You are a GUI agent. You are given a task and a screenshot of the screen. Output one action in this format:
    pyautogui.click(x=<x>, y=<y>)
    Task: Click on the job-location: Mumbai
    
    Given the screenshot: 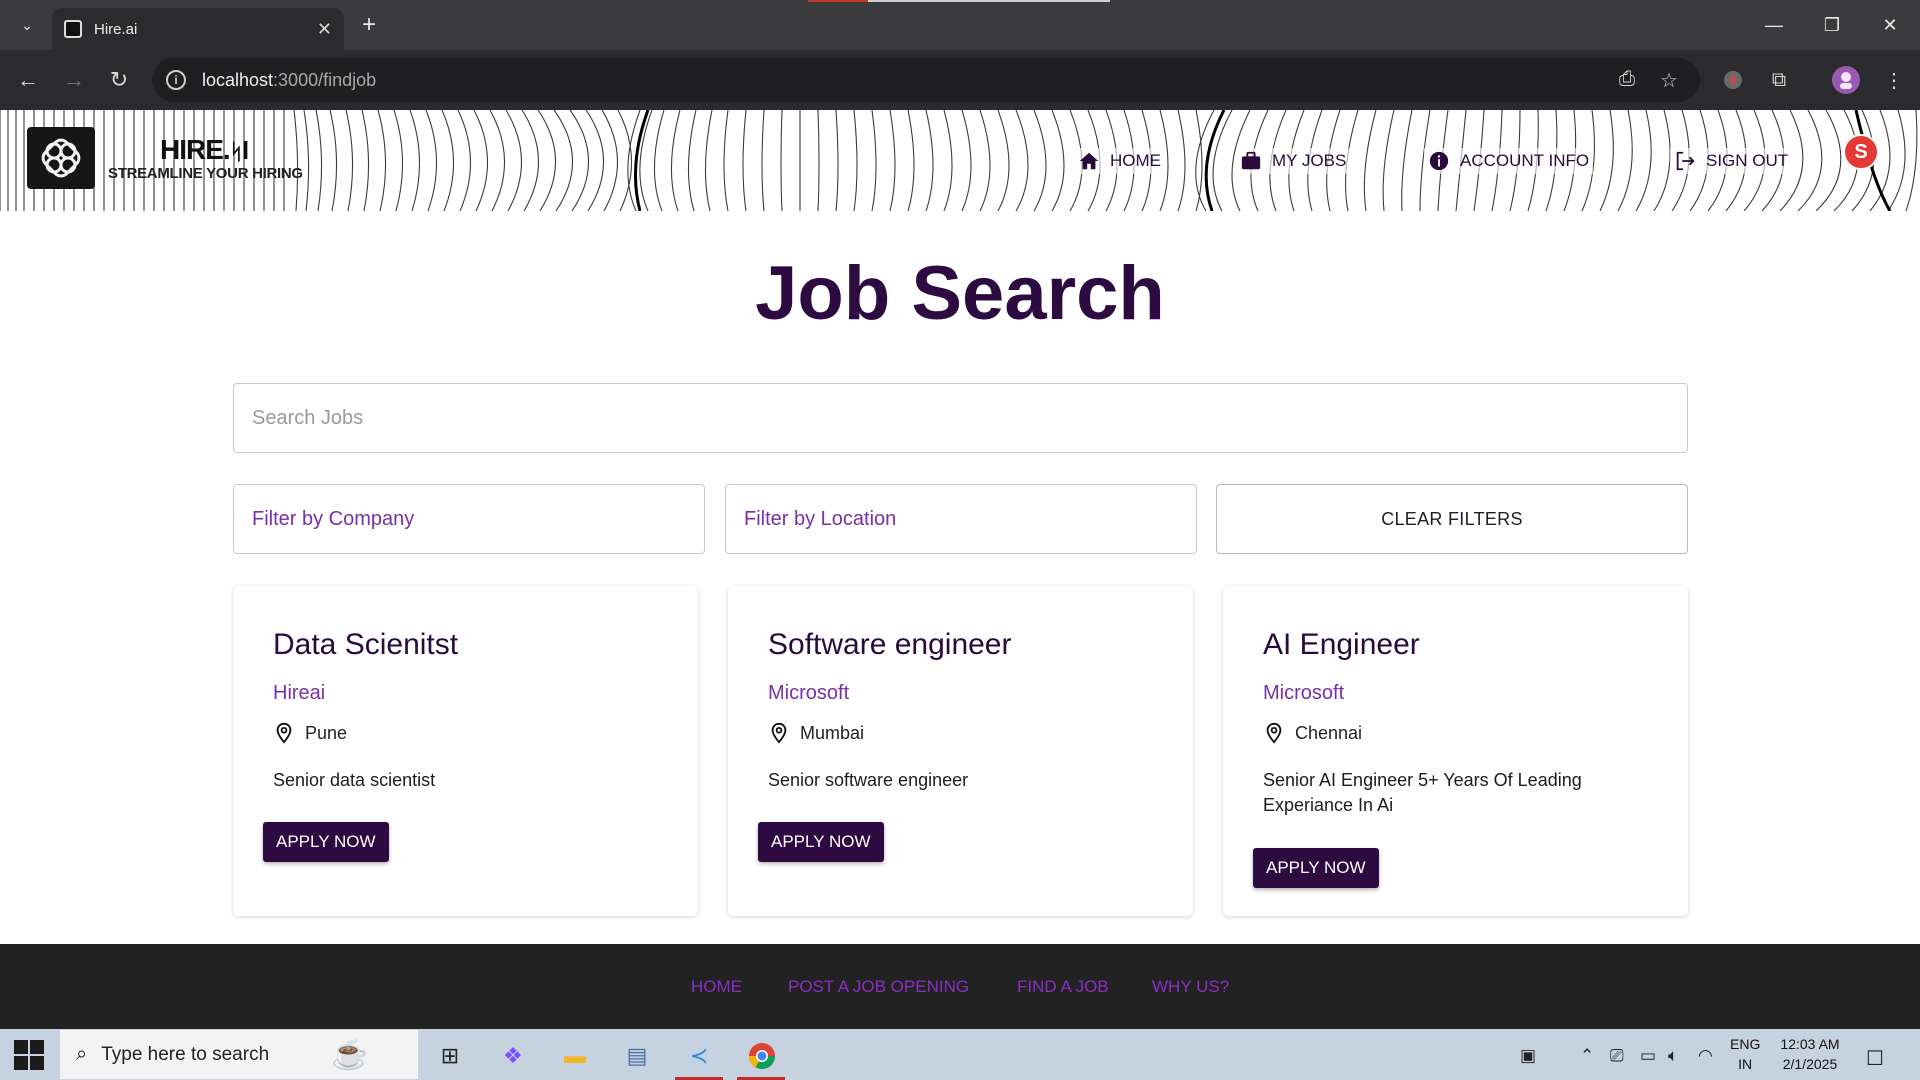 What is the action you would take?
    pyautogui.click(x=816, y=733)
    